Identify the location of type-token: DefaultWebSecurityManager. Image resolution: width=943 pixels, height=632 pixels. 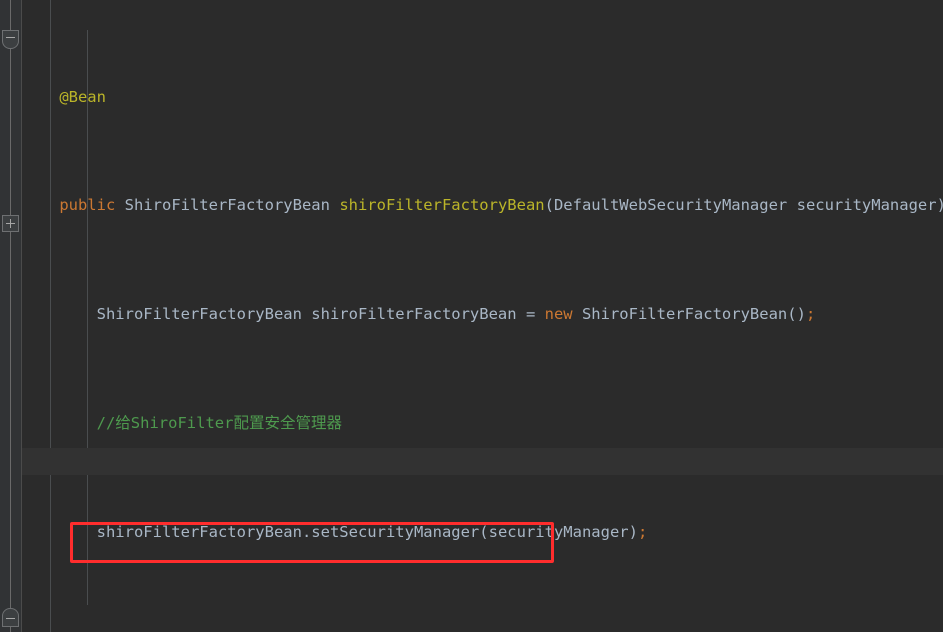
(670, 205).